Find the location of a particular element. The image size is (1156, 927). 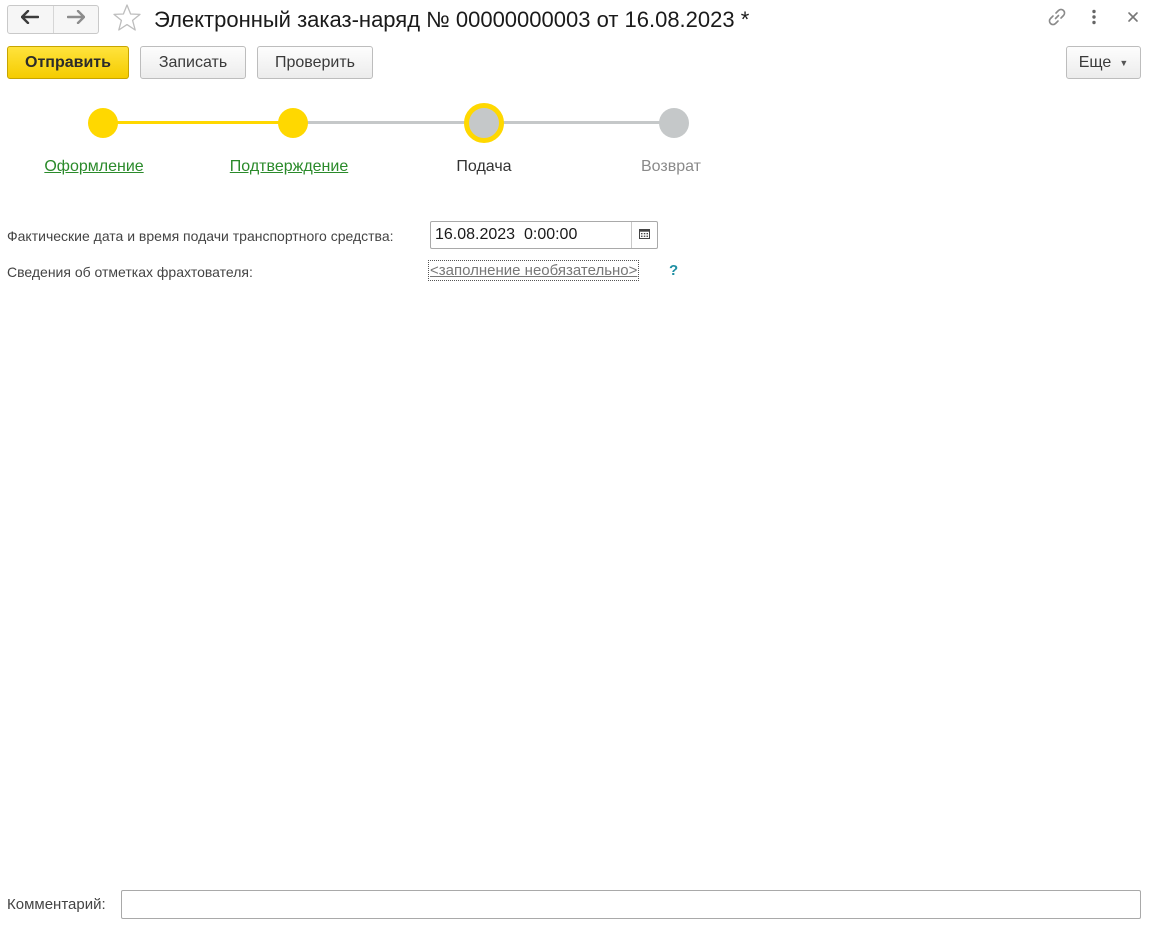

more-menu-button is located at coordinates (1094, 19).